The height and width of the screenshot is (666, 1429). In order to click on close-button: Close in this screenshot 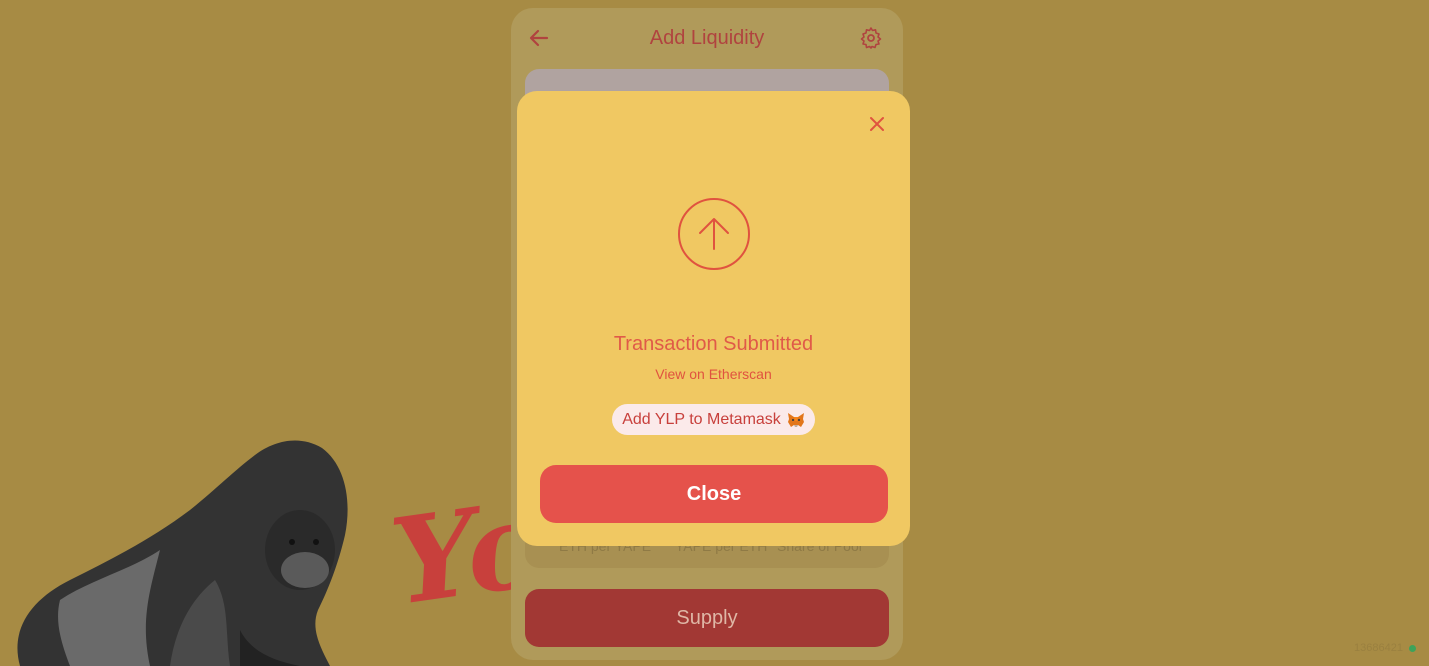, I will do `click(714, 494)`.